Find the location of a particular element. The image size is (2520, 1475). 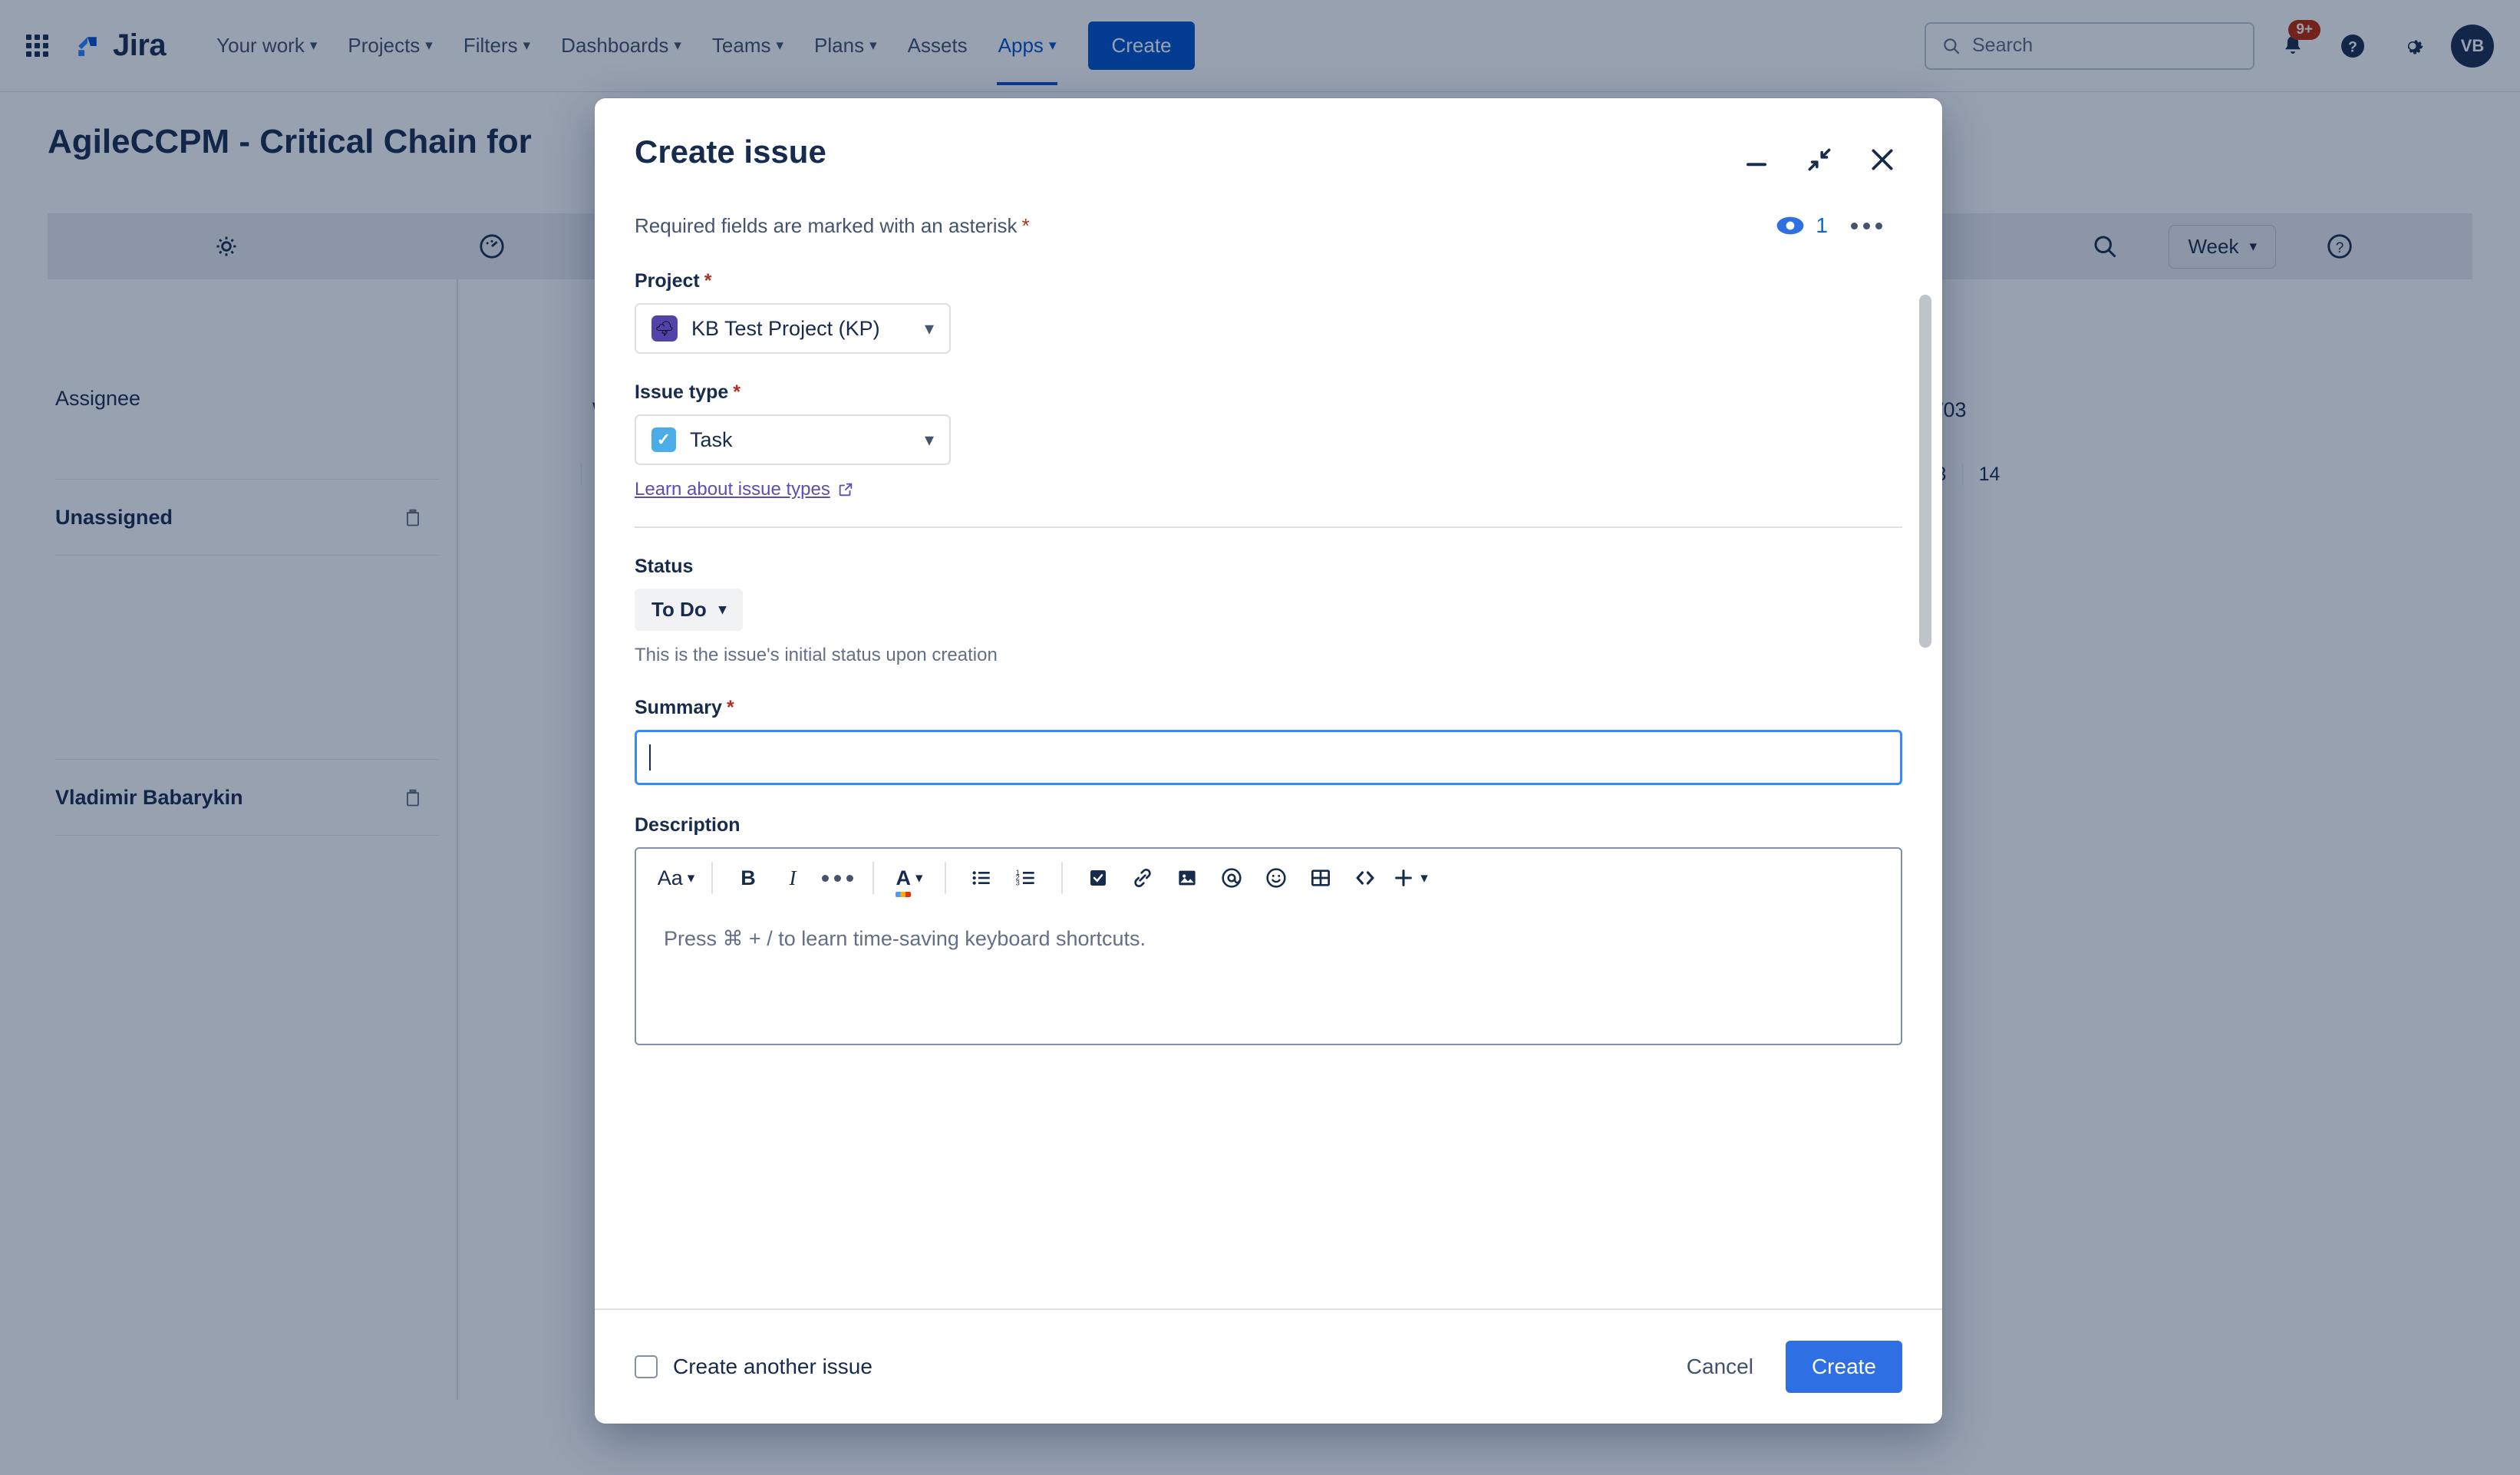

collapse-button is located at coordinates (1819, 160).